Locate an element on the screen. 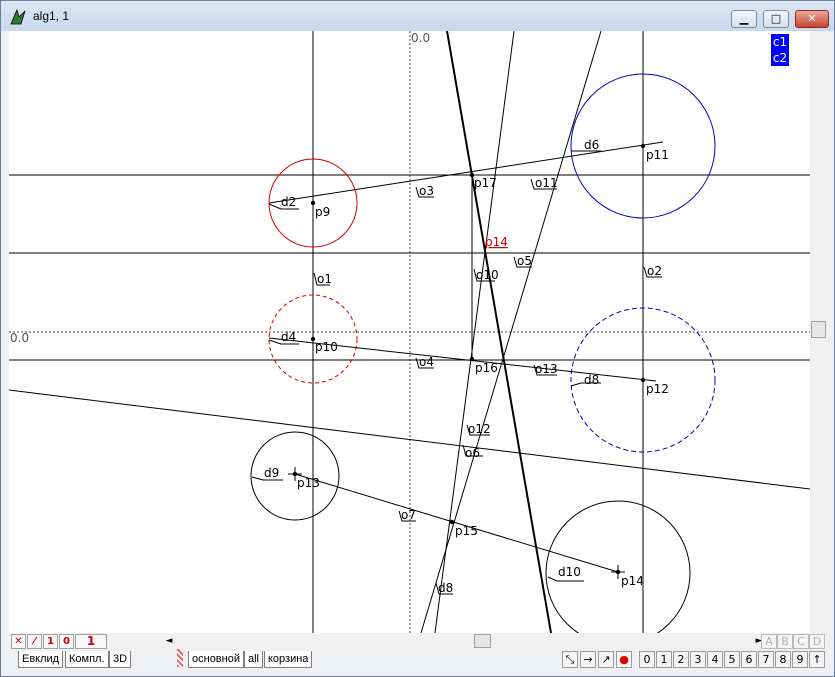  vertical-scrollbar is located at coordinates (818, 332).